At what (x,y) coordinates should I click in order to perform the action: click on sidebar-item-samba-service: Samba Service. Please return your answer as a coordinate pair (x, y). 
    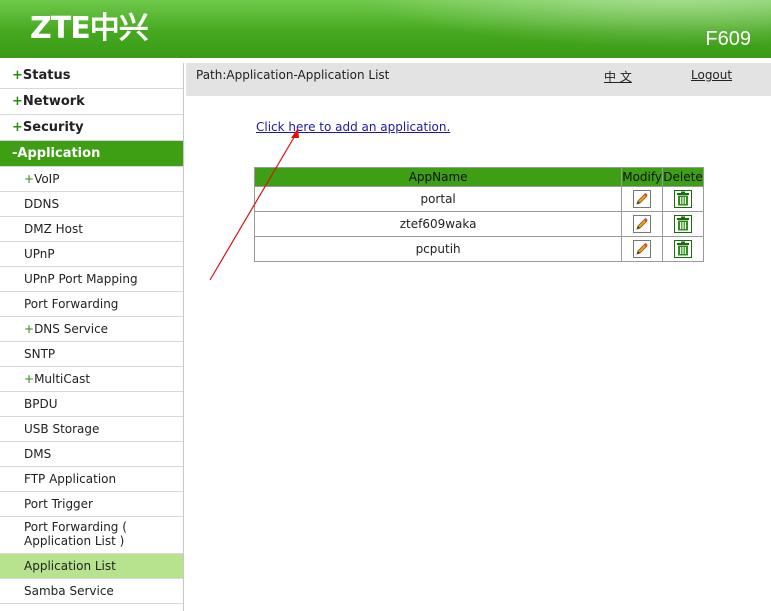
    Looking at the image, I should click on (91, 591).